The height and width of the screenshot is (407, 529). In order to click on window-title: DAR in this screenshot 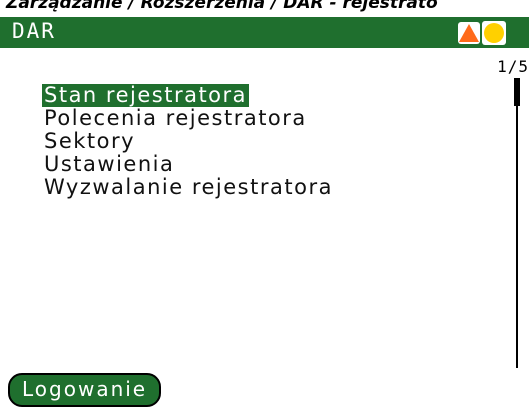, I will do `click(34, 31)`.